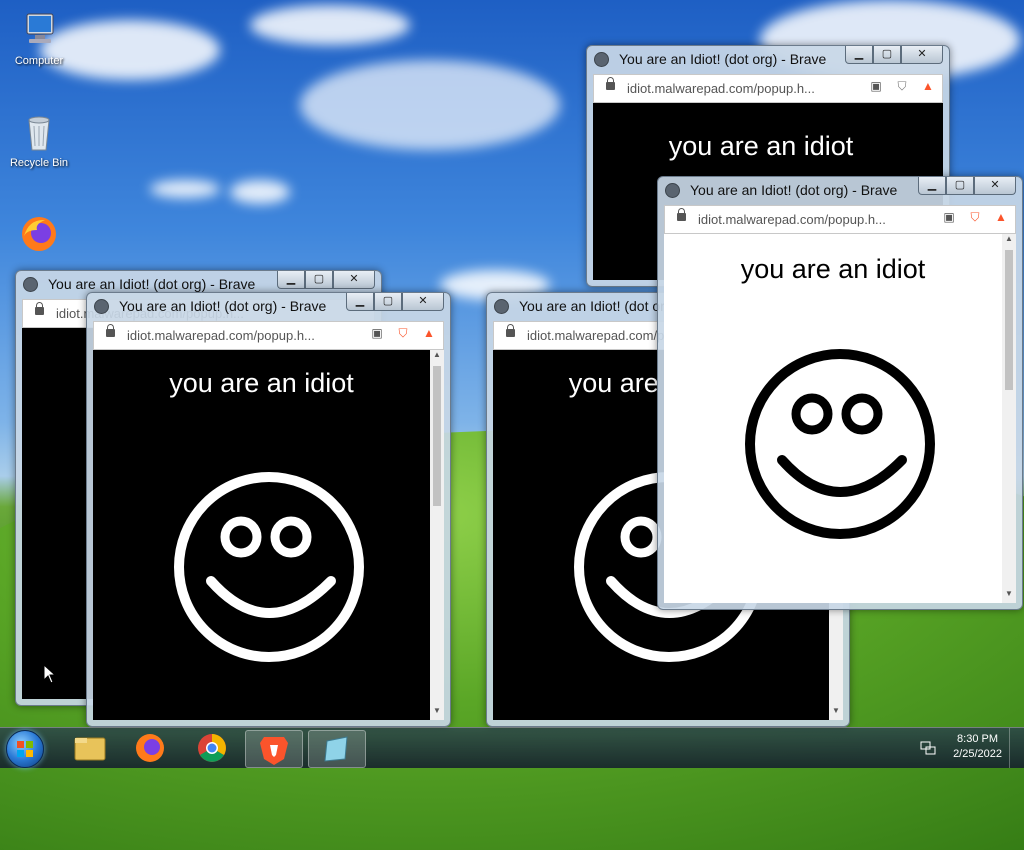 This screenshot has height=850, width=1024. Describe the element at coordinates (1016, 748) in the screenshot. I see `show-desktop-button` at that location.